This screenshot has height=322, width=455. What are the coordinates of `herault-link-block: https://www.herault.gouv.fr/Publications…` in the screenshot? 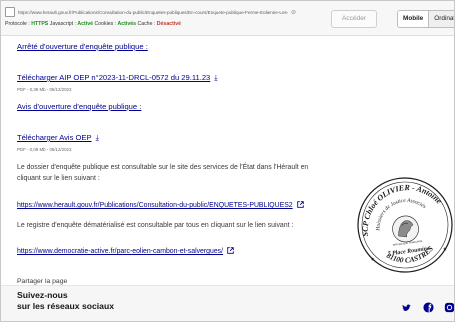 It's located at (182, 203).